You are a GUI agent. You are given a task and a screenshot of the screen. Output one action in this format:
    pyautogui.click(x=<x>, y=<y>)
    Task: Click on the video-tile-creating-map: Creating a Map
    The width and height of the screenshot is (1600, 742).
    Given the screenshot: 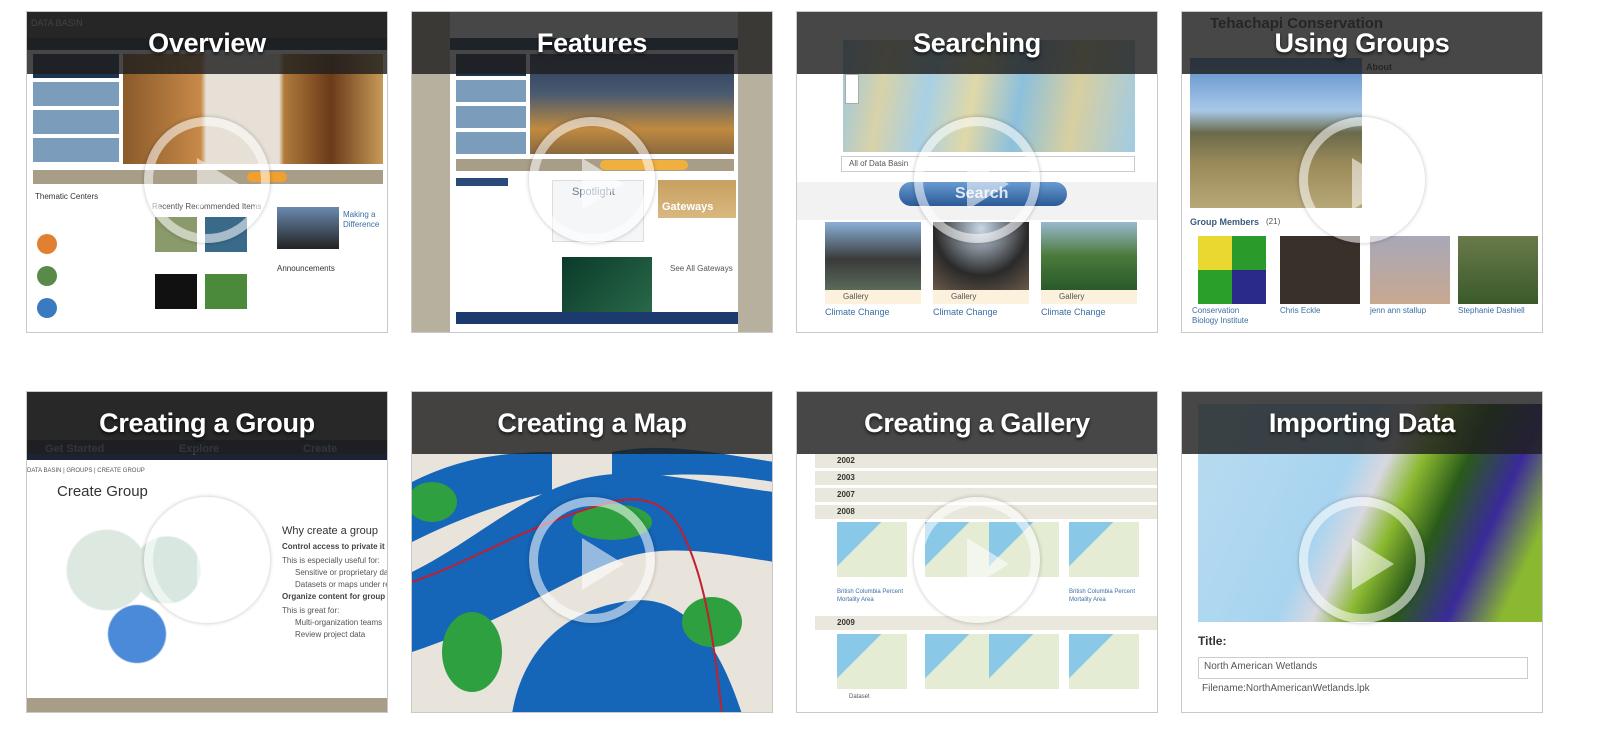 What is the action you would take?
    pyautogui.click(x=592, y=552)
    